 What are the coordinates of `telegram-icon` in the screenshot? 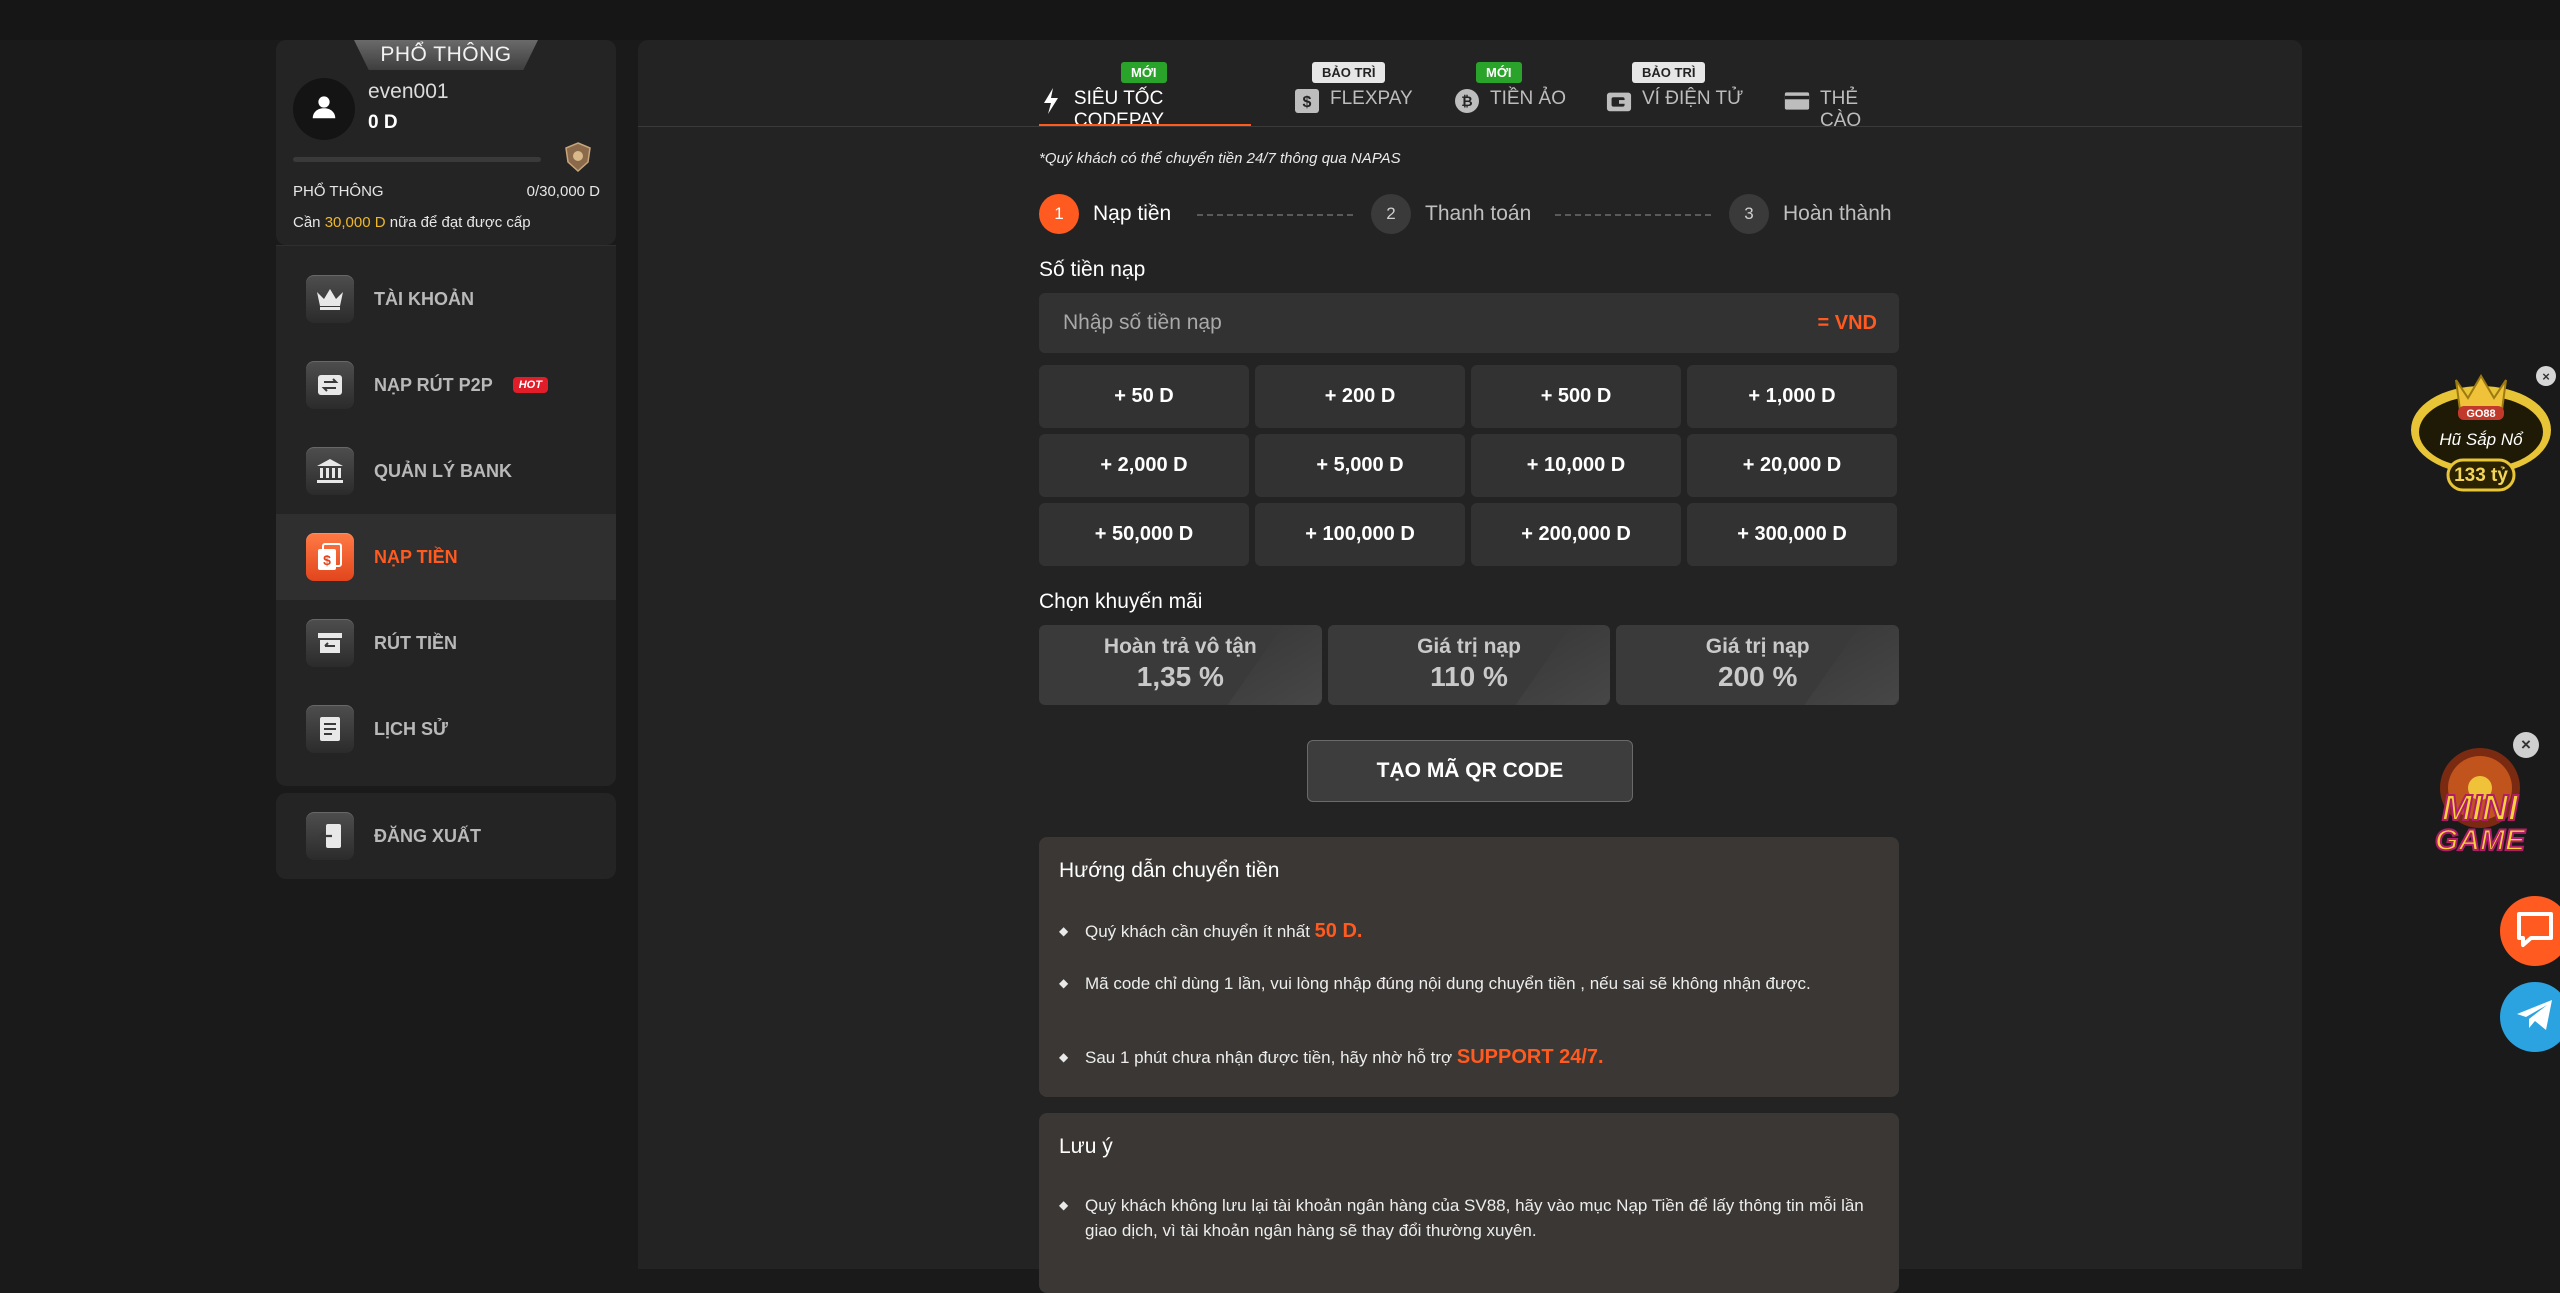 It's located at (2535, 1017).